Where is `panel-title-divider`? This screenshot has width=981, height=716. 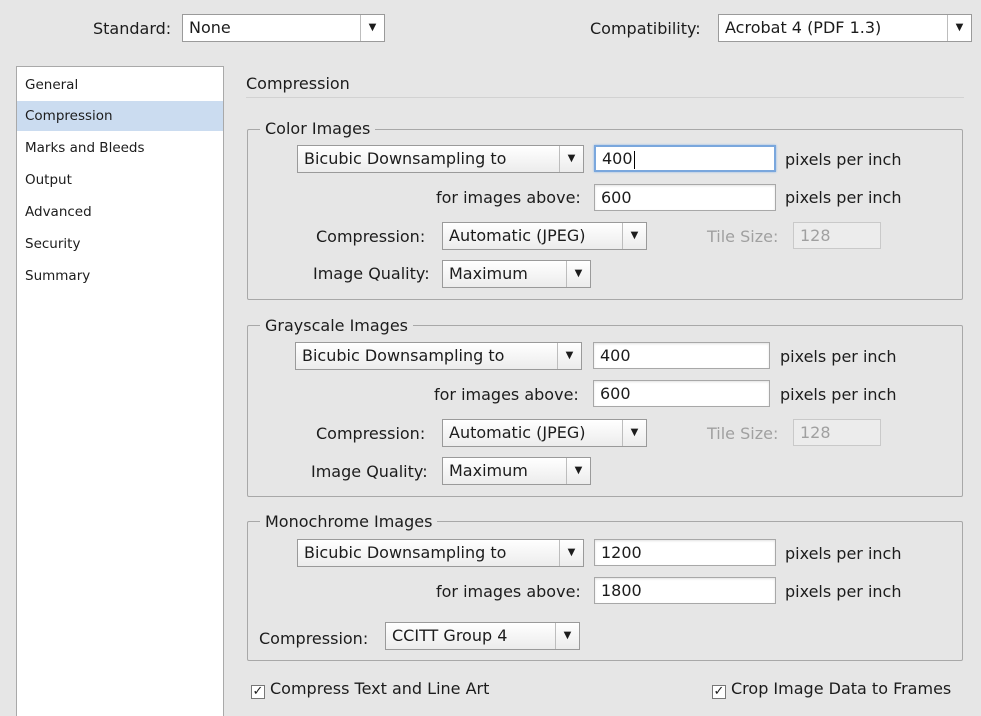 panel-title-divider is located at coordinates (605, 97).